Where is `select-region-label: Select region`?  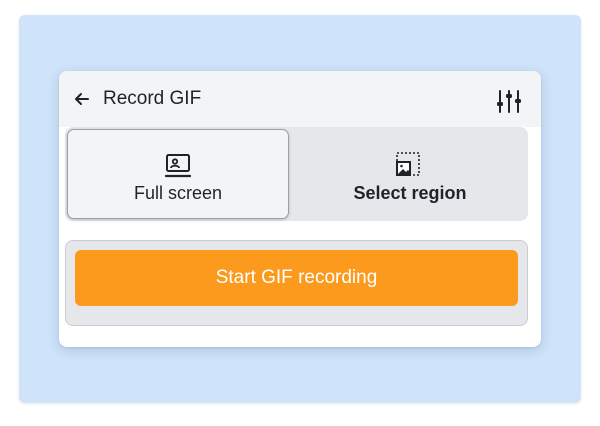 select-region-label: Select region is located at coordinates (410, 193).